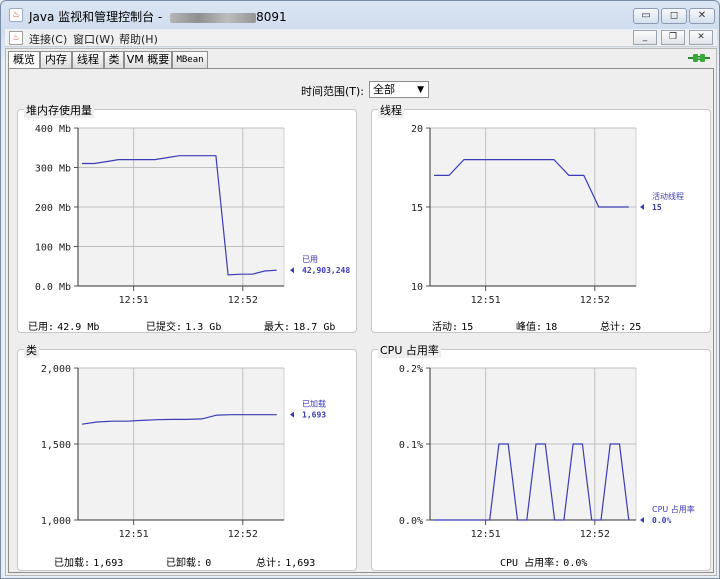  I want to click on classes-legend-value: 1,693, so click(314, 415).